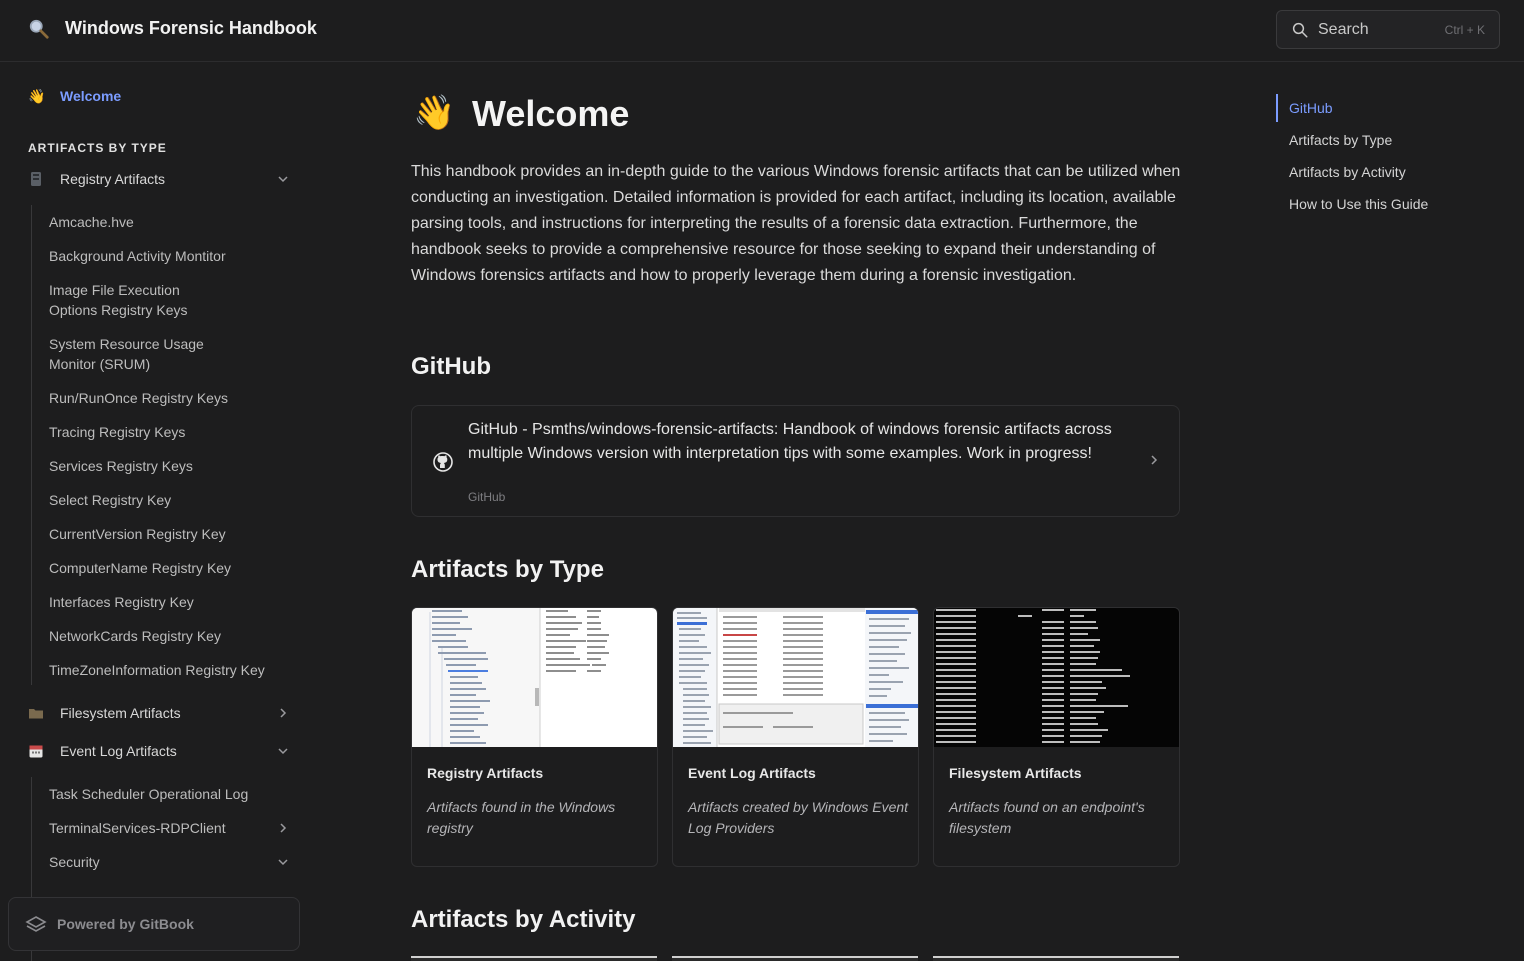  Describe the element at coordinates (113, 179) in the screenshot. I see `sidebar-group-label: Registry Artifacts` at that location.